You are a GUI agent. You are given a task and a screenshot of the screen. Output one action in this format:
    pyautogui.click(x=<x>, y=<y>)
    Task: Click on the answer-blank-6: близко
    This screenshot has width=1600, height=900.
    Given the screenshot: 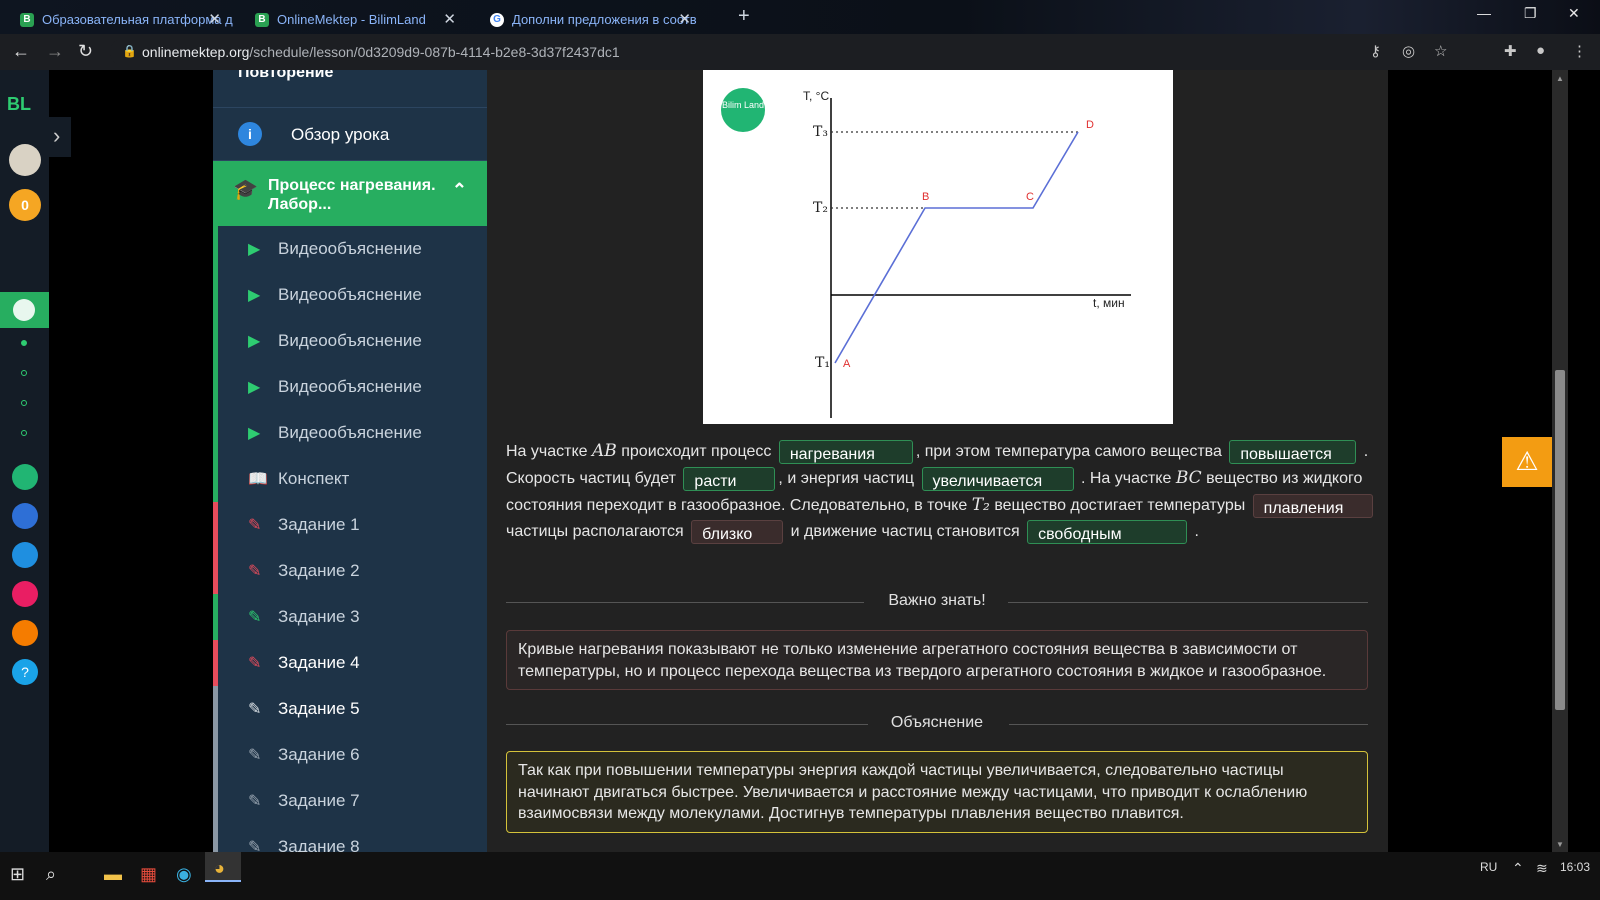 What is the action you would take?
    pyautogui.click(x=737, y=531)
    